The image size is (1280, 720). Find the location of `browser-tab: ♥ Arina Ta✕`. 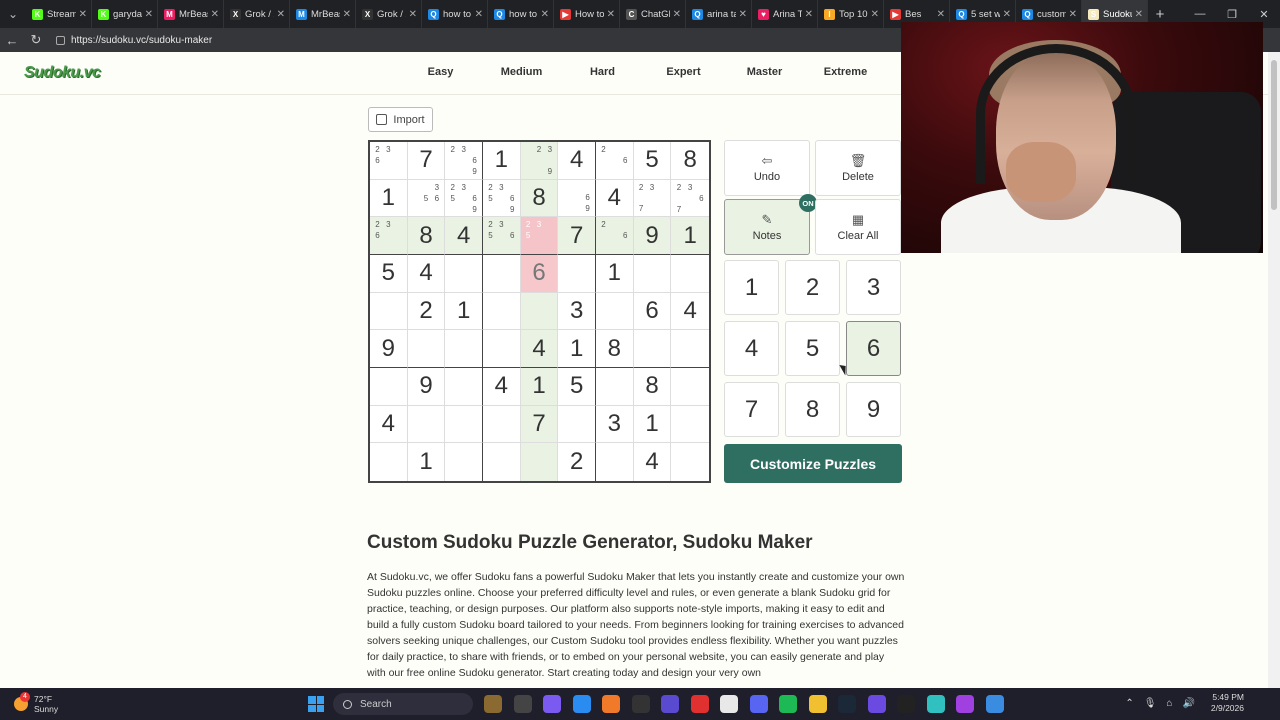

browser-tab: ♥ Arina Ta✕ is located at coordinates (785, 14).